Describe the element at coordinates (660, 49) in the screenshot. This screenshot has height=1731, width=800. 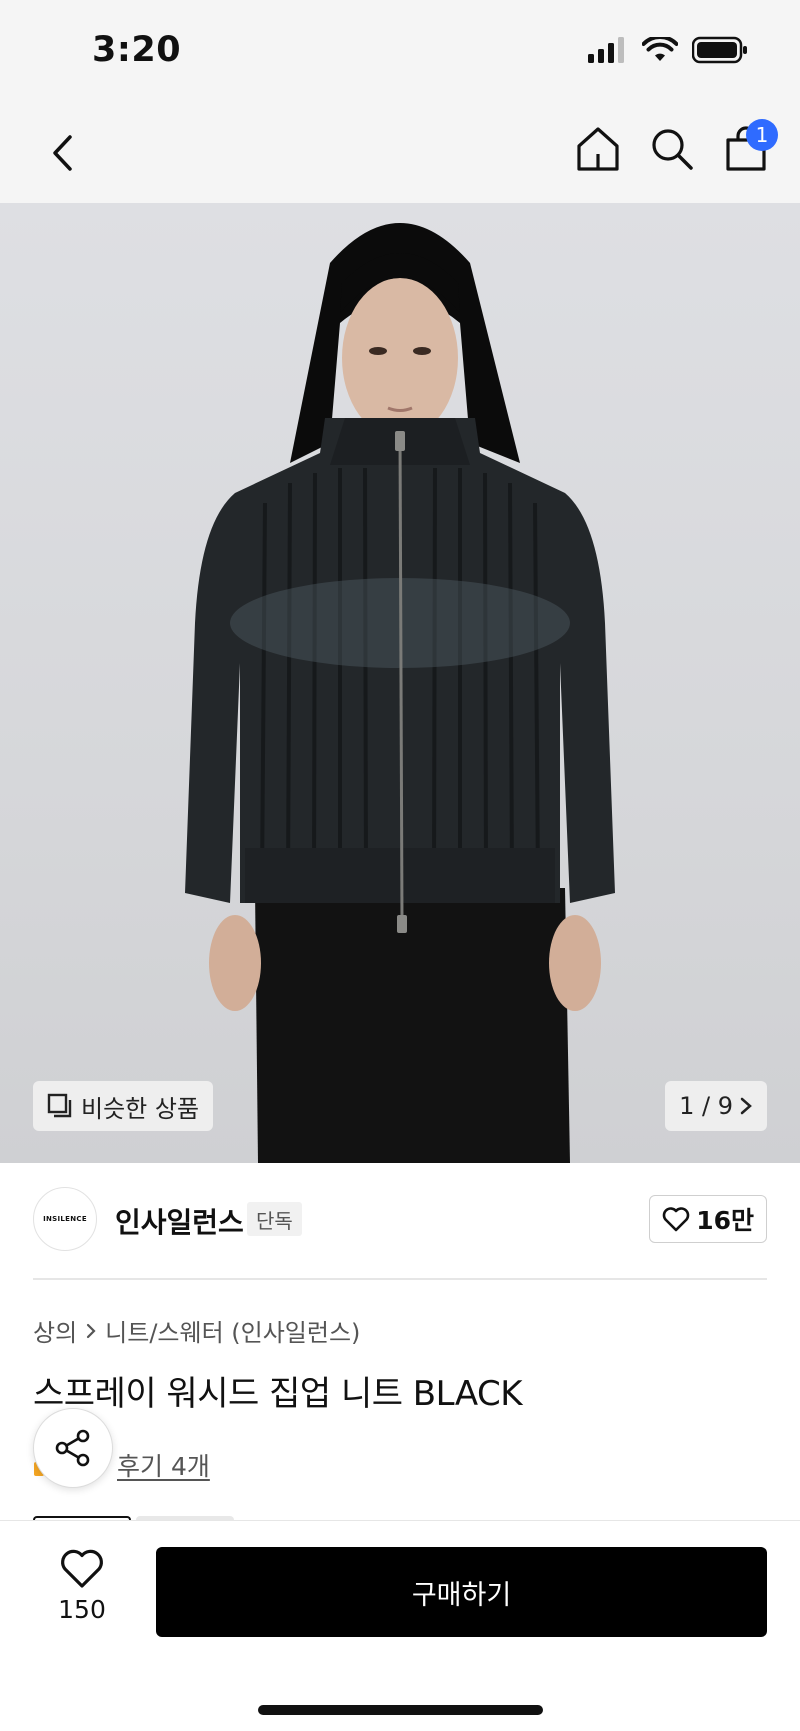
I see `wifi-icon` at that location.